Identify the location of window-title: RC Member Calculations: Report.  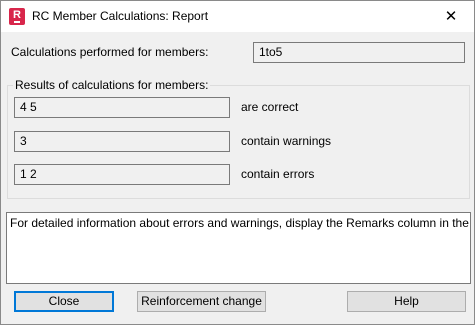
(120, 16).